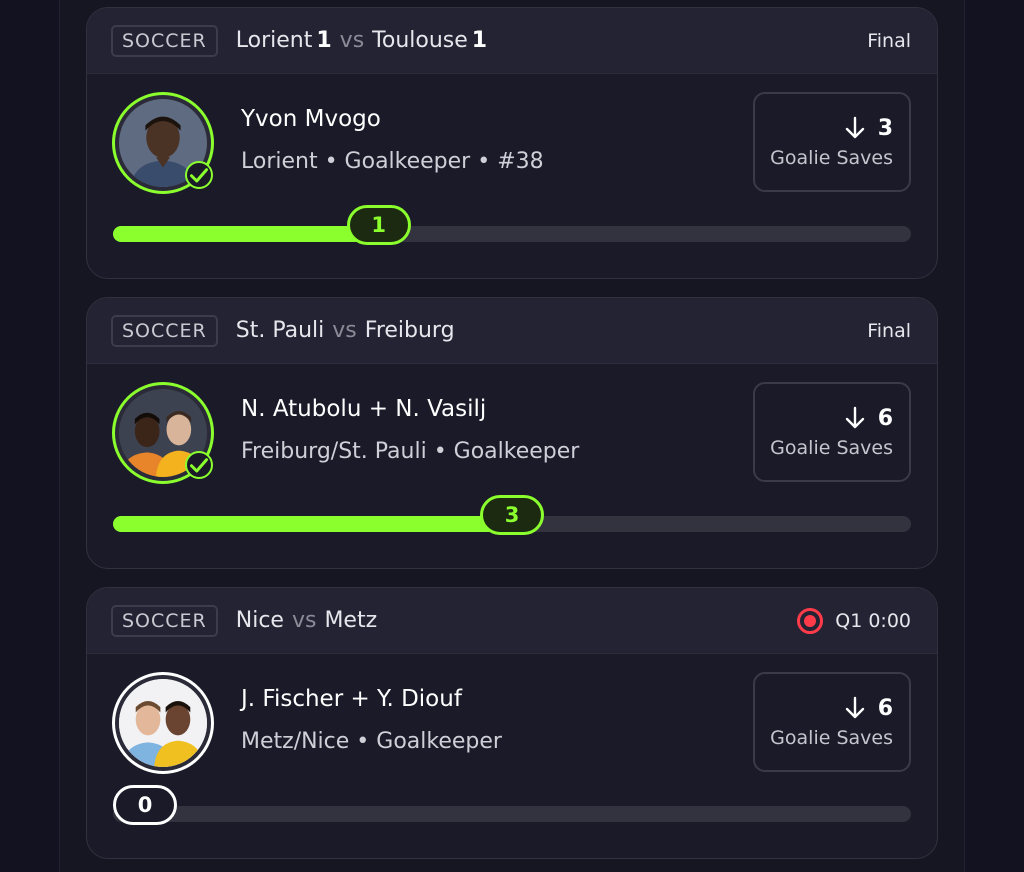  What do you see at coordinates (311, 119) in the screenshot?
I see `player-name: Yvon Mvogo` at bounding box center [311, 119].